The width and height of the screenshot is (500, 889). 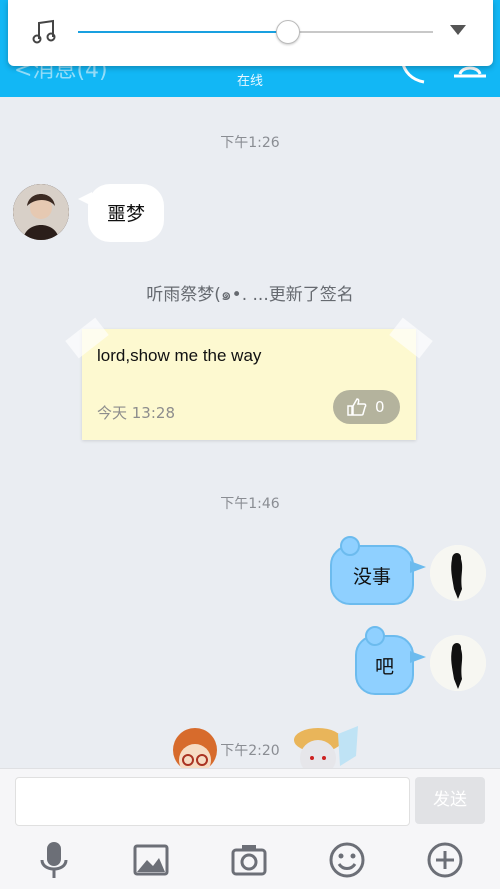 I want to click on timestamp: 下午1:26, so click(x=250, y=143).